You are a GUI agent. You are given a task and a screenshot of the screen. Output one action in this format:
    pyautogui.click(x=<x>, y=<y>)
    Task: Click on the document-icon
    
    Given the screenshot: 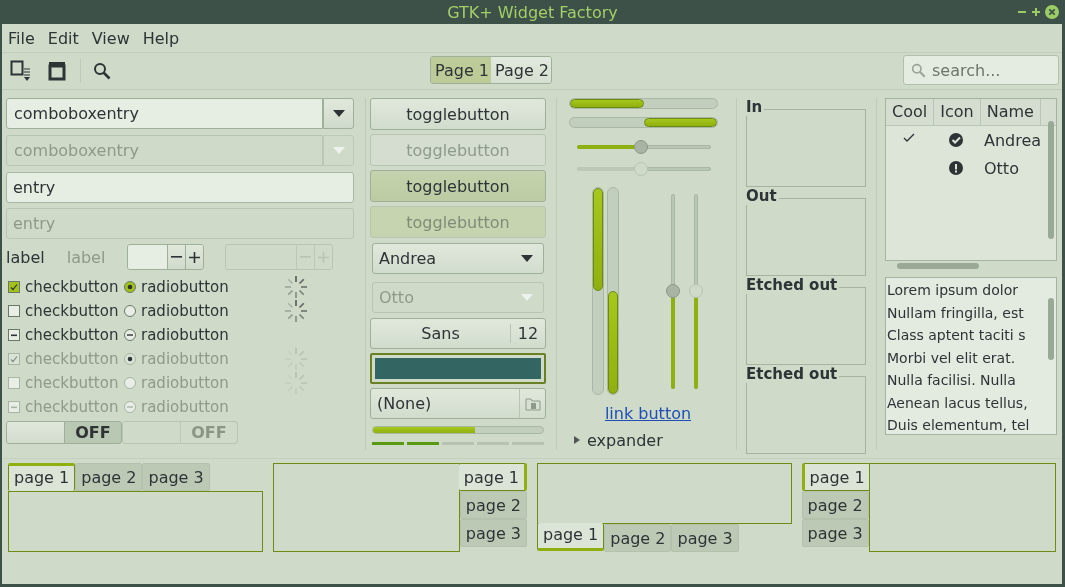 What is the action you would take?
    pyautogui.click(x=21, y=71)
    